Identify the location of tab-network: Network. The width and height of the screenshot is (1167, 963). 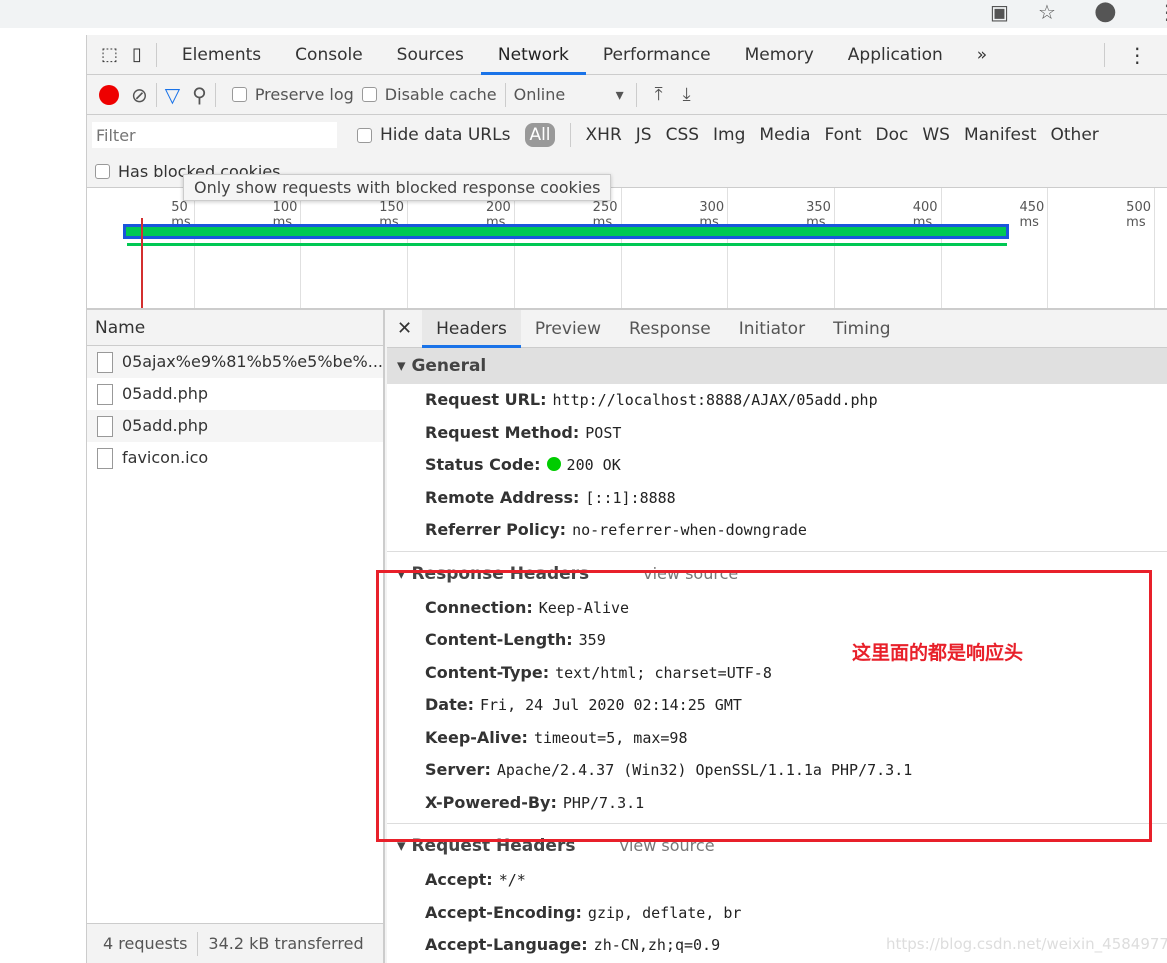
(533, 55).